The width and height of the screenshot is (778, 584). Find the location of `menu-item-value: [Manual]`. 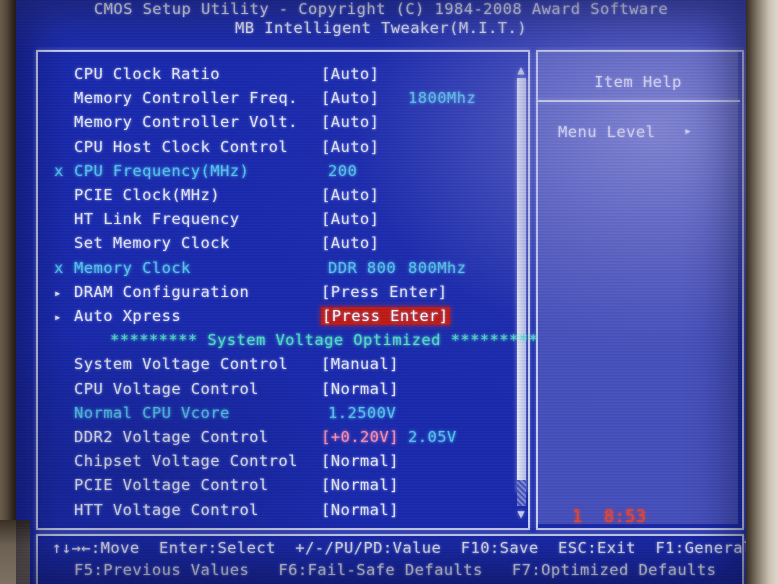

menu-item-value: [Manual] is located at coordinates (360, 365).